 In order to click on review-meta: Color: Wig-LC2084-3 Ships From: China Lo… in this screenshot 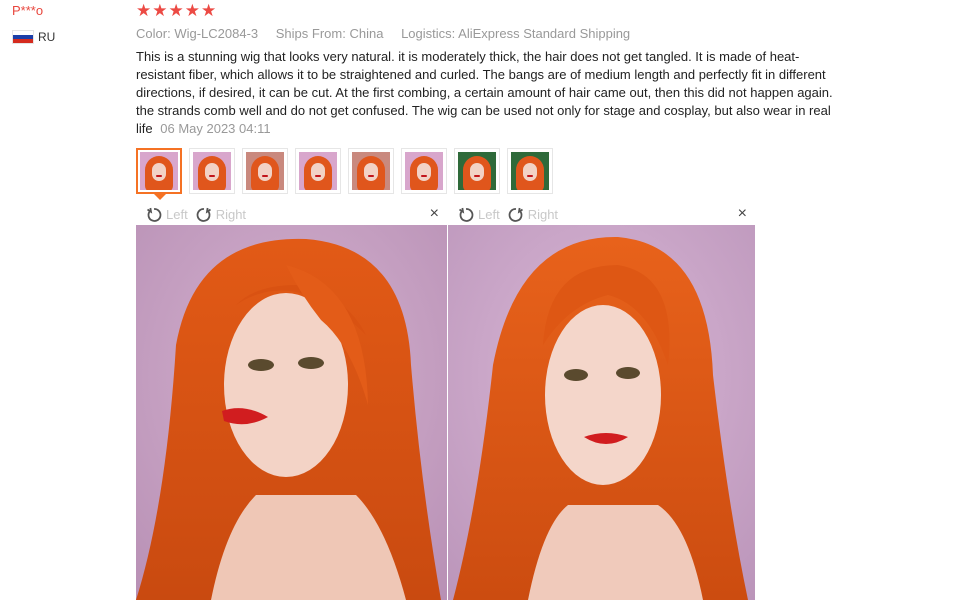, I will do `click(496, 34)`.